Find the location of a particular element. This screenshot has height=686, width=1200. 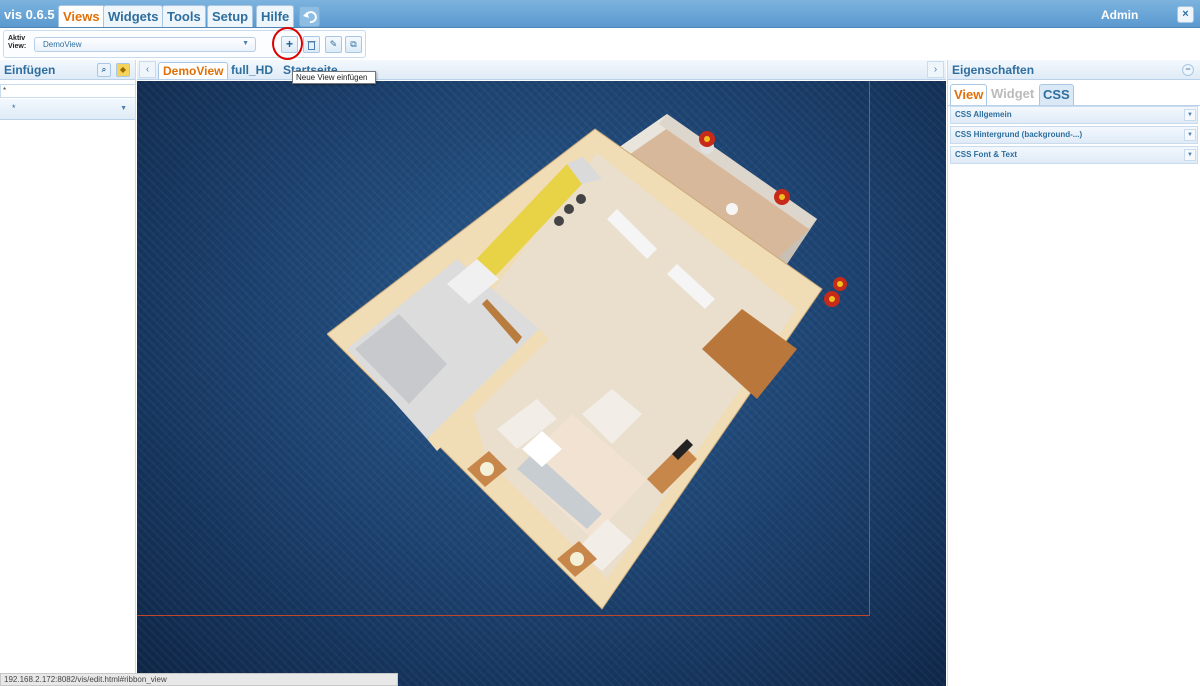

menu-tab-hilfe: Hilfe is located at coordinates (275, 16).